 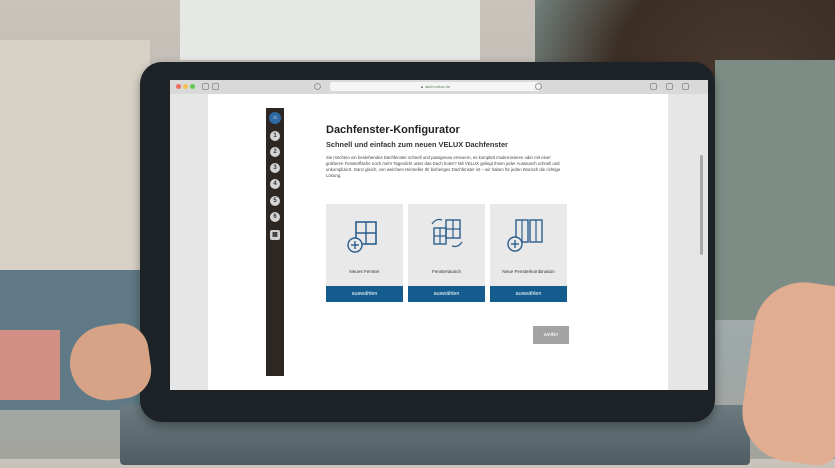 I want to click on forward-icon, so click(x=215, y=86).